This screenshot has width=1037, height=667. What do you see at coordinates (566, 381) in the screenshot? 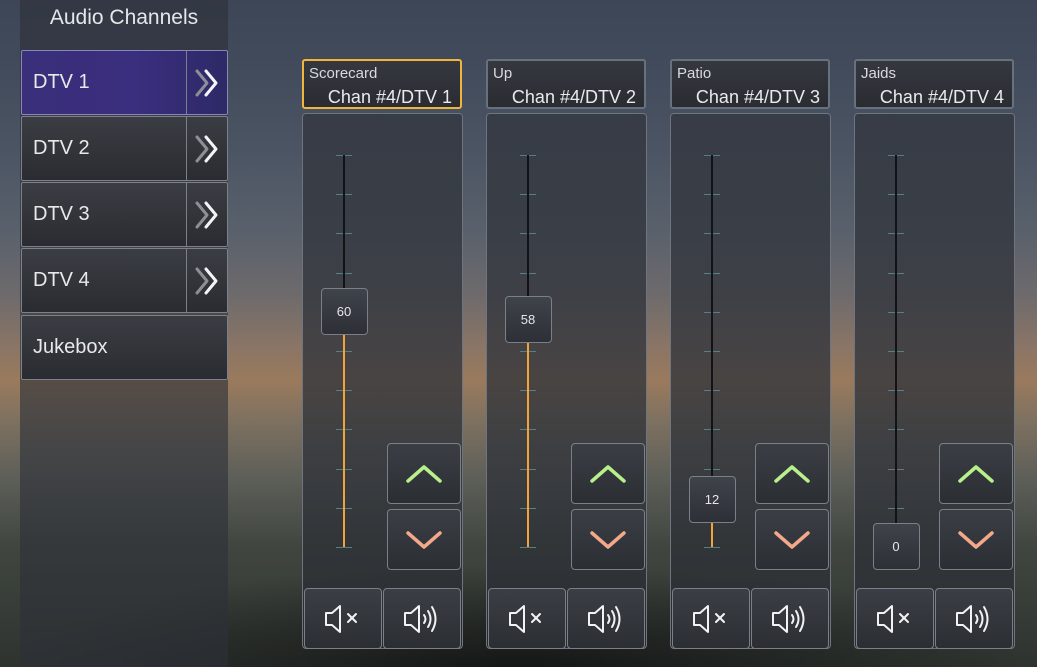
I see `channel-strip-up: 58` at bounding box center [566, 381].